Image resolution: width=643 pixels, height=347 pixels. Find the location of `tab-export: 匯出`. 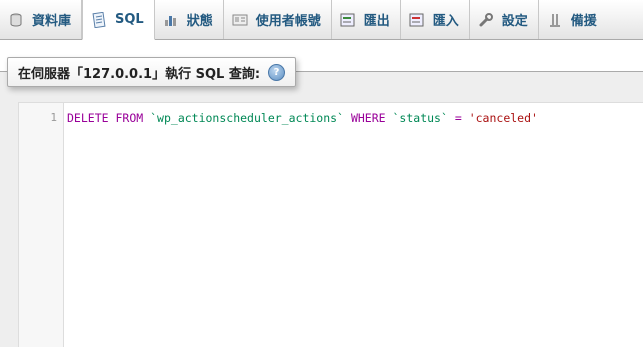

tab-export: 匯出 is located at coordinates (366, 19).